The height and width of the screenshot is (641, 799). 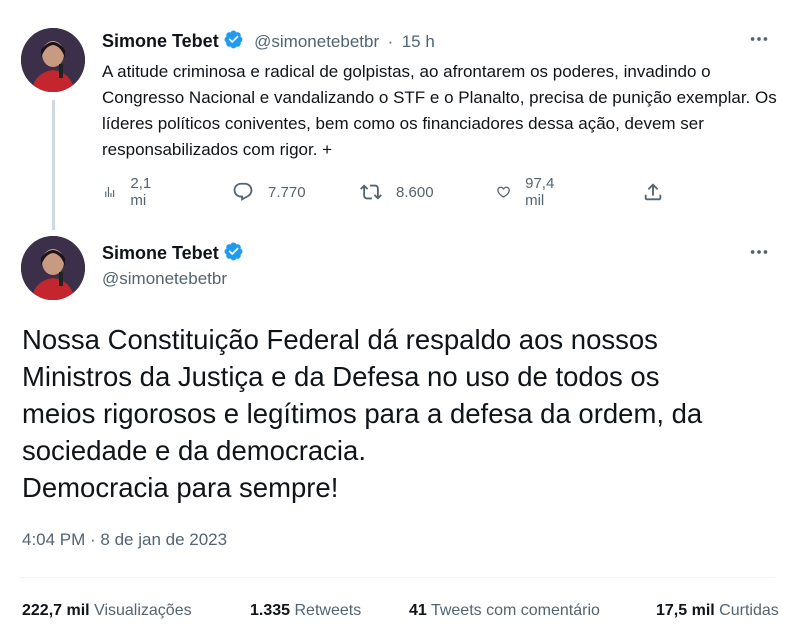 I want to click on likes-label: Curtidas, so click(x=749, y=610).